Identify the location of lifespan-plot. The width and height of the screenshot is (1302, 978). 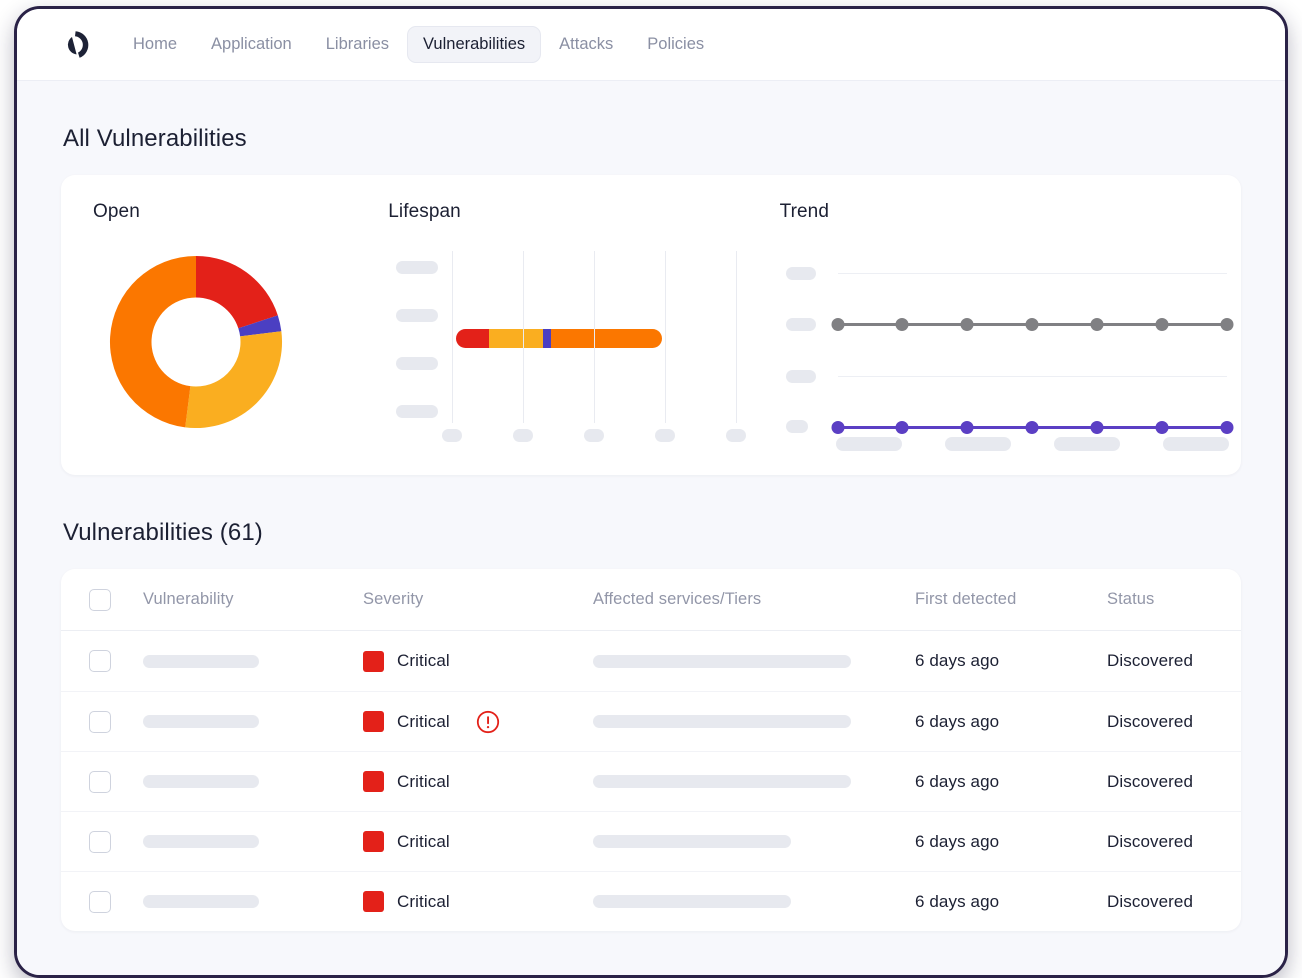
(567, 347).